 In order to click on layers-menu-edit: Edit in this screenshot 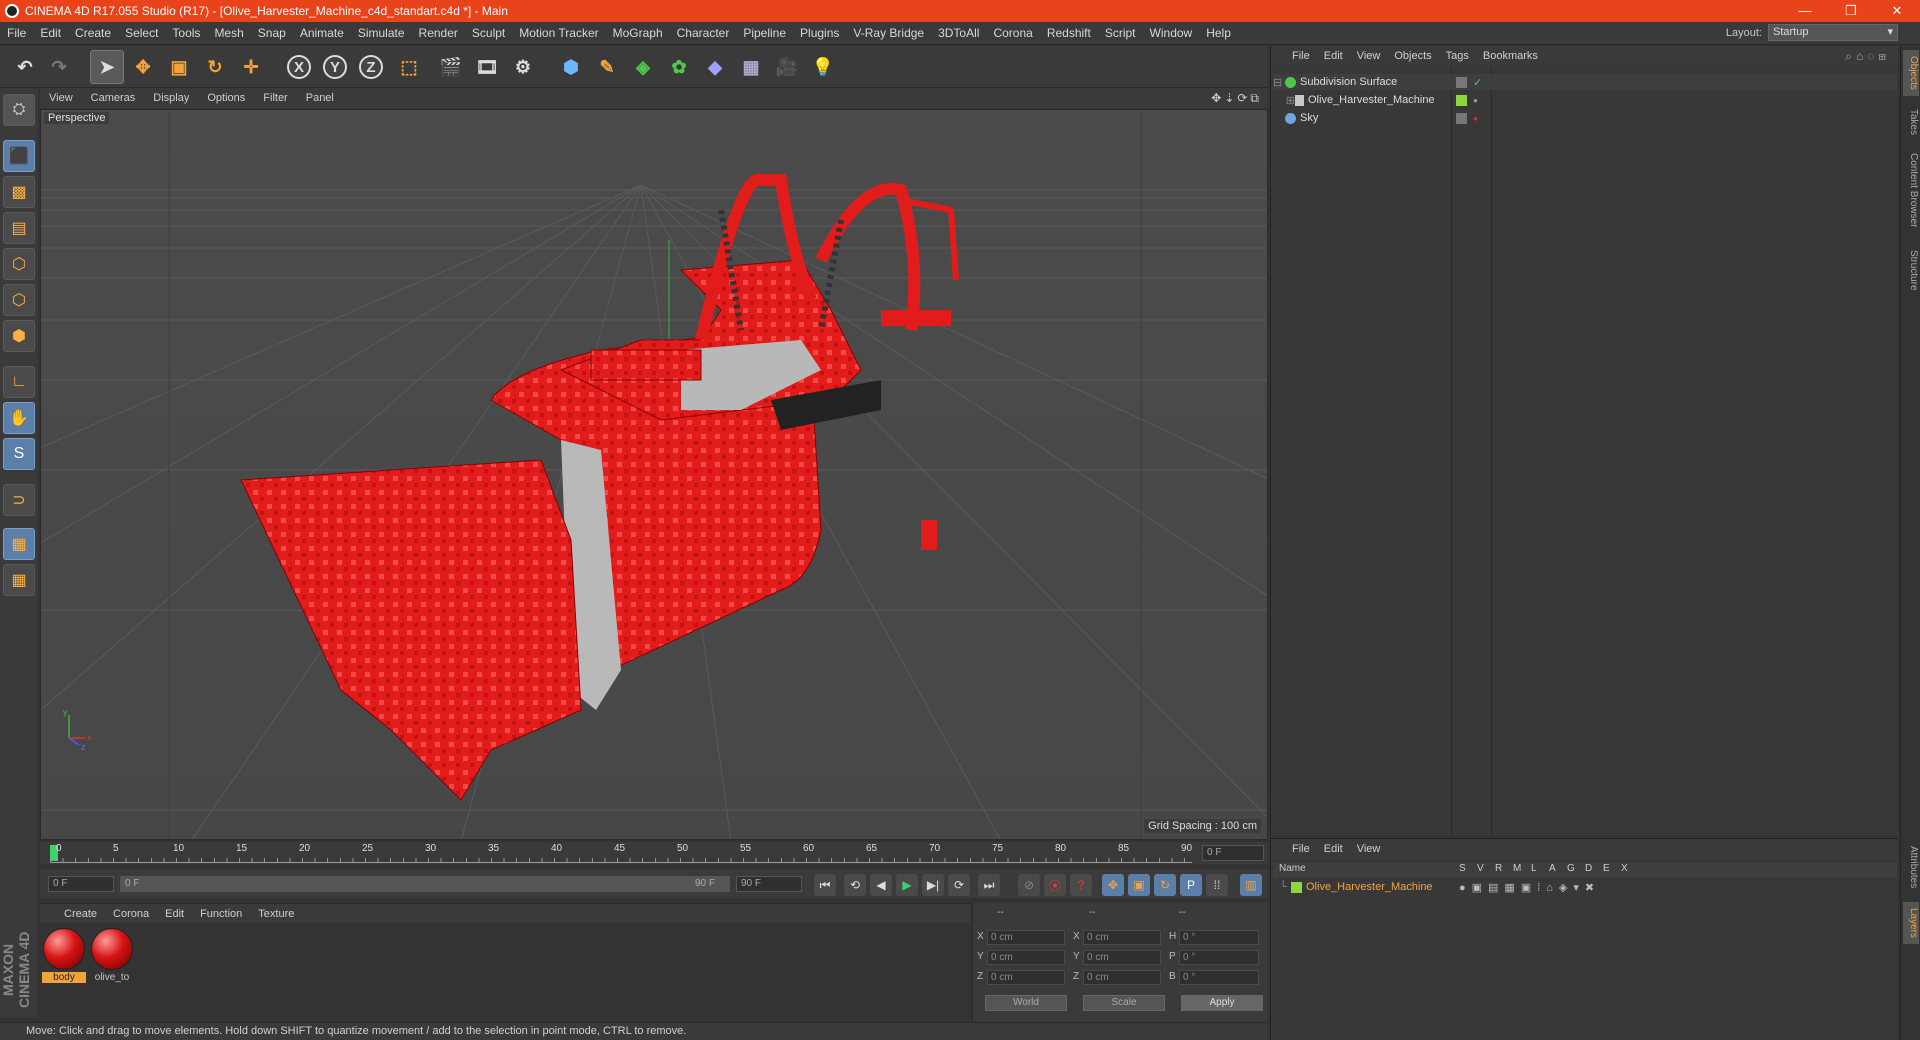, I will do `click(1333, 849)`.